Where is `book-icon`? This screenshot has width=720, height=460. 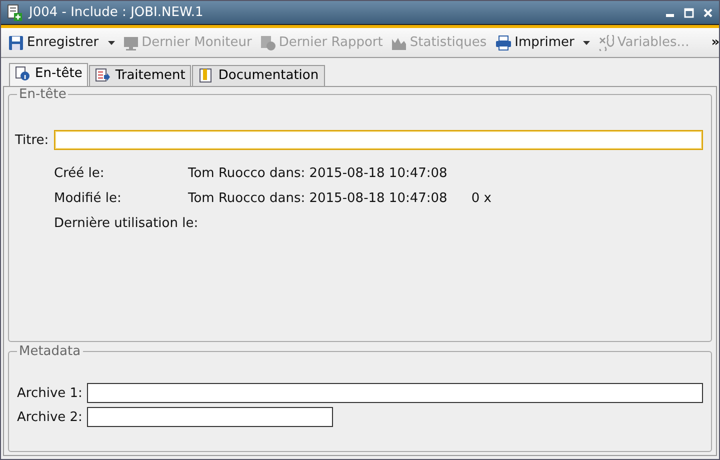
book-icon is located at coordinates (206, 75).